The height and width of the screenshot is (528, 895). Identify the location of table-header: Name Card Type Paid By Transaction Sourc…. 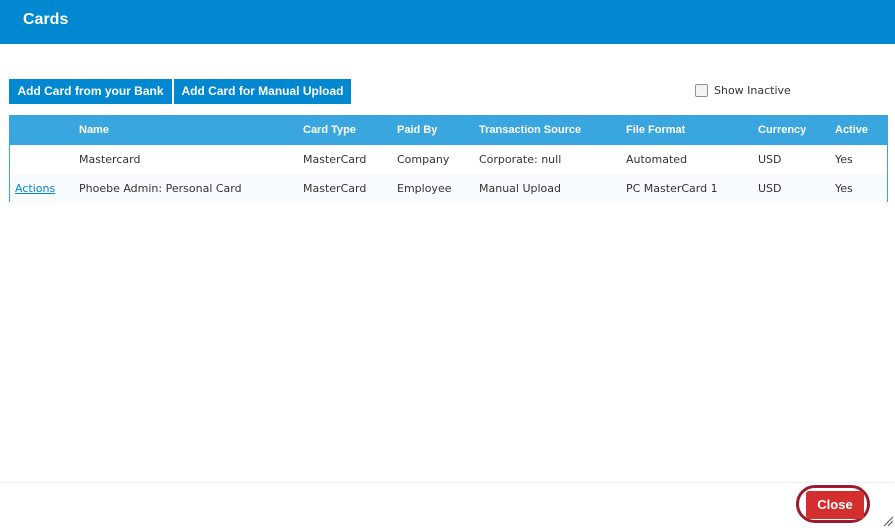
(448, 130).